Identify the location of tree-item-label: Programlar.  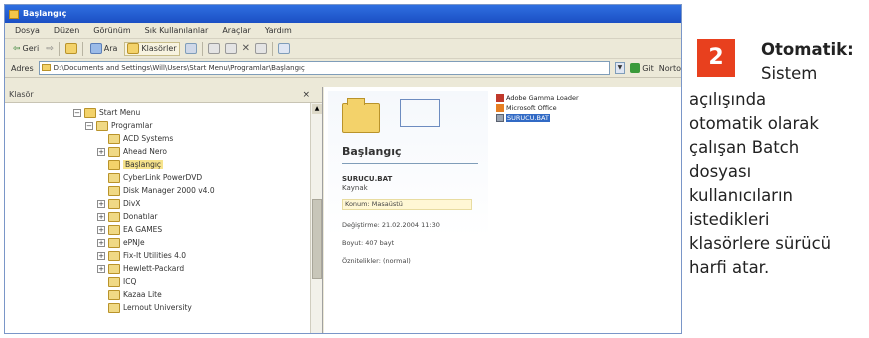
(132, 125).